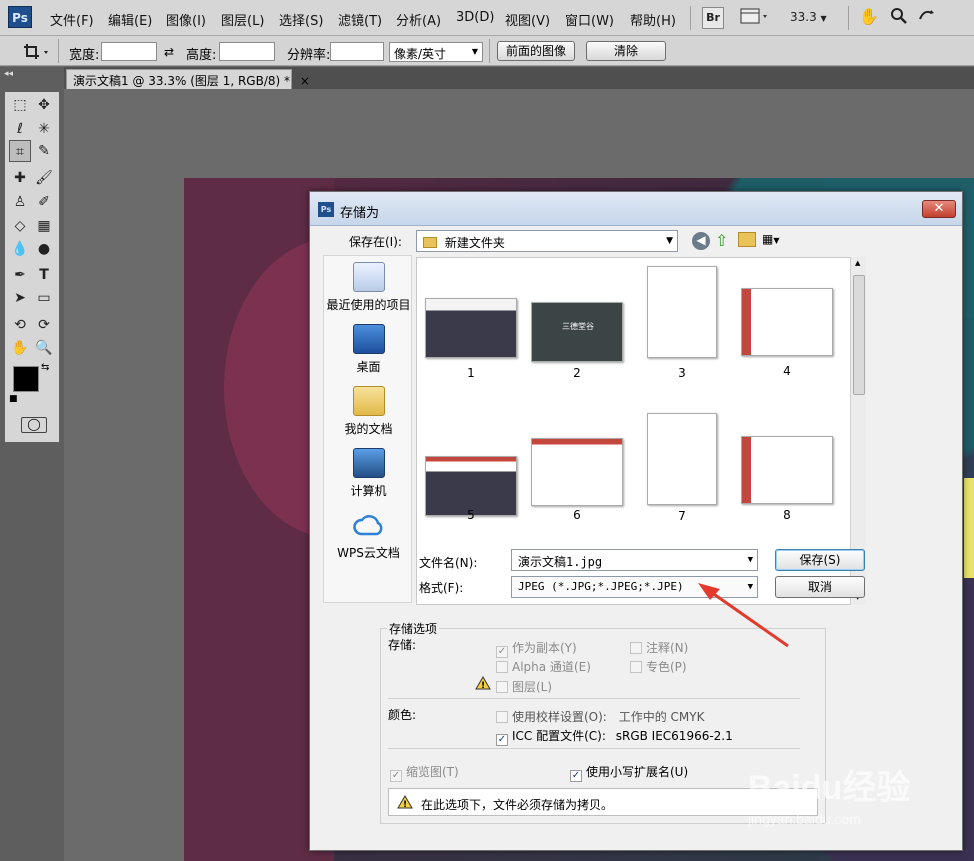 The height and width of the screenshot is (861, 974). I want to click on scroll-up-icon: ▲, so click(857, 263).